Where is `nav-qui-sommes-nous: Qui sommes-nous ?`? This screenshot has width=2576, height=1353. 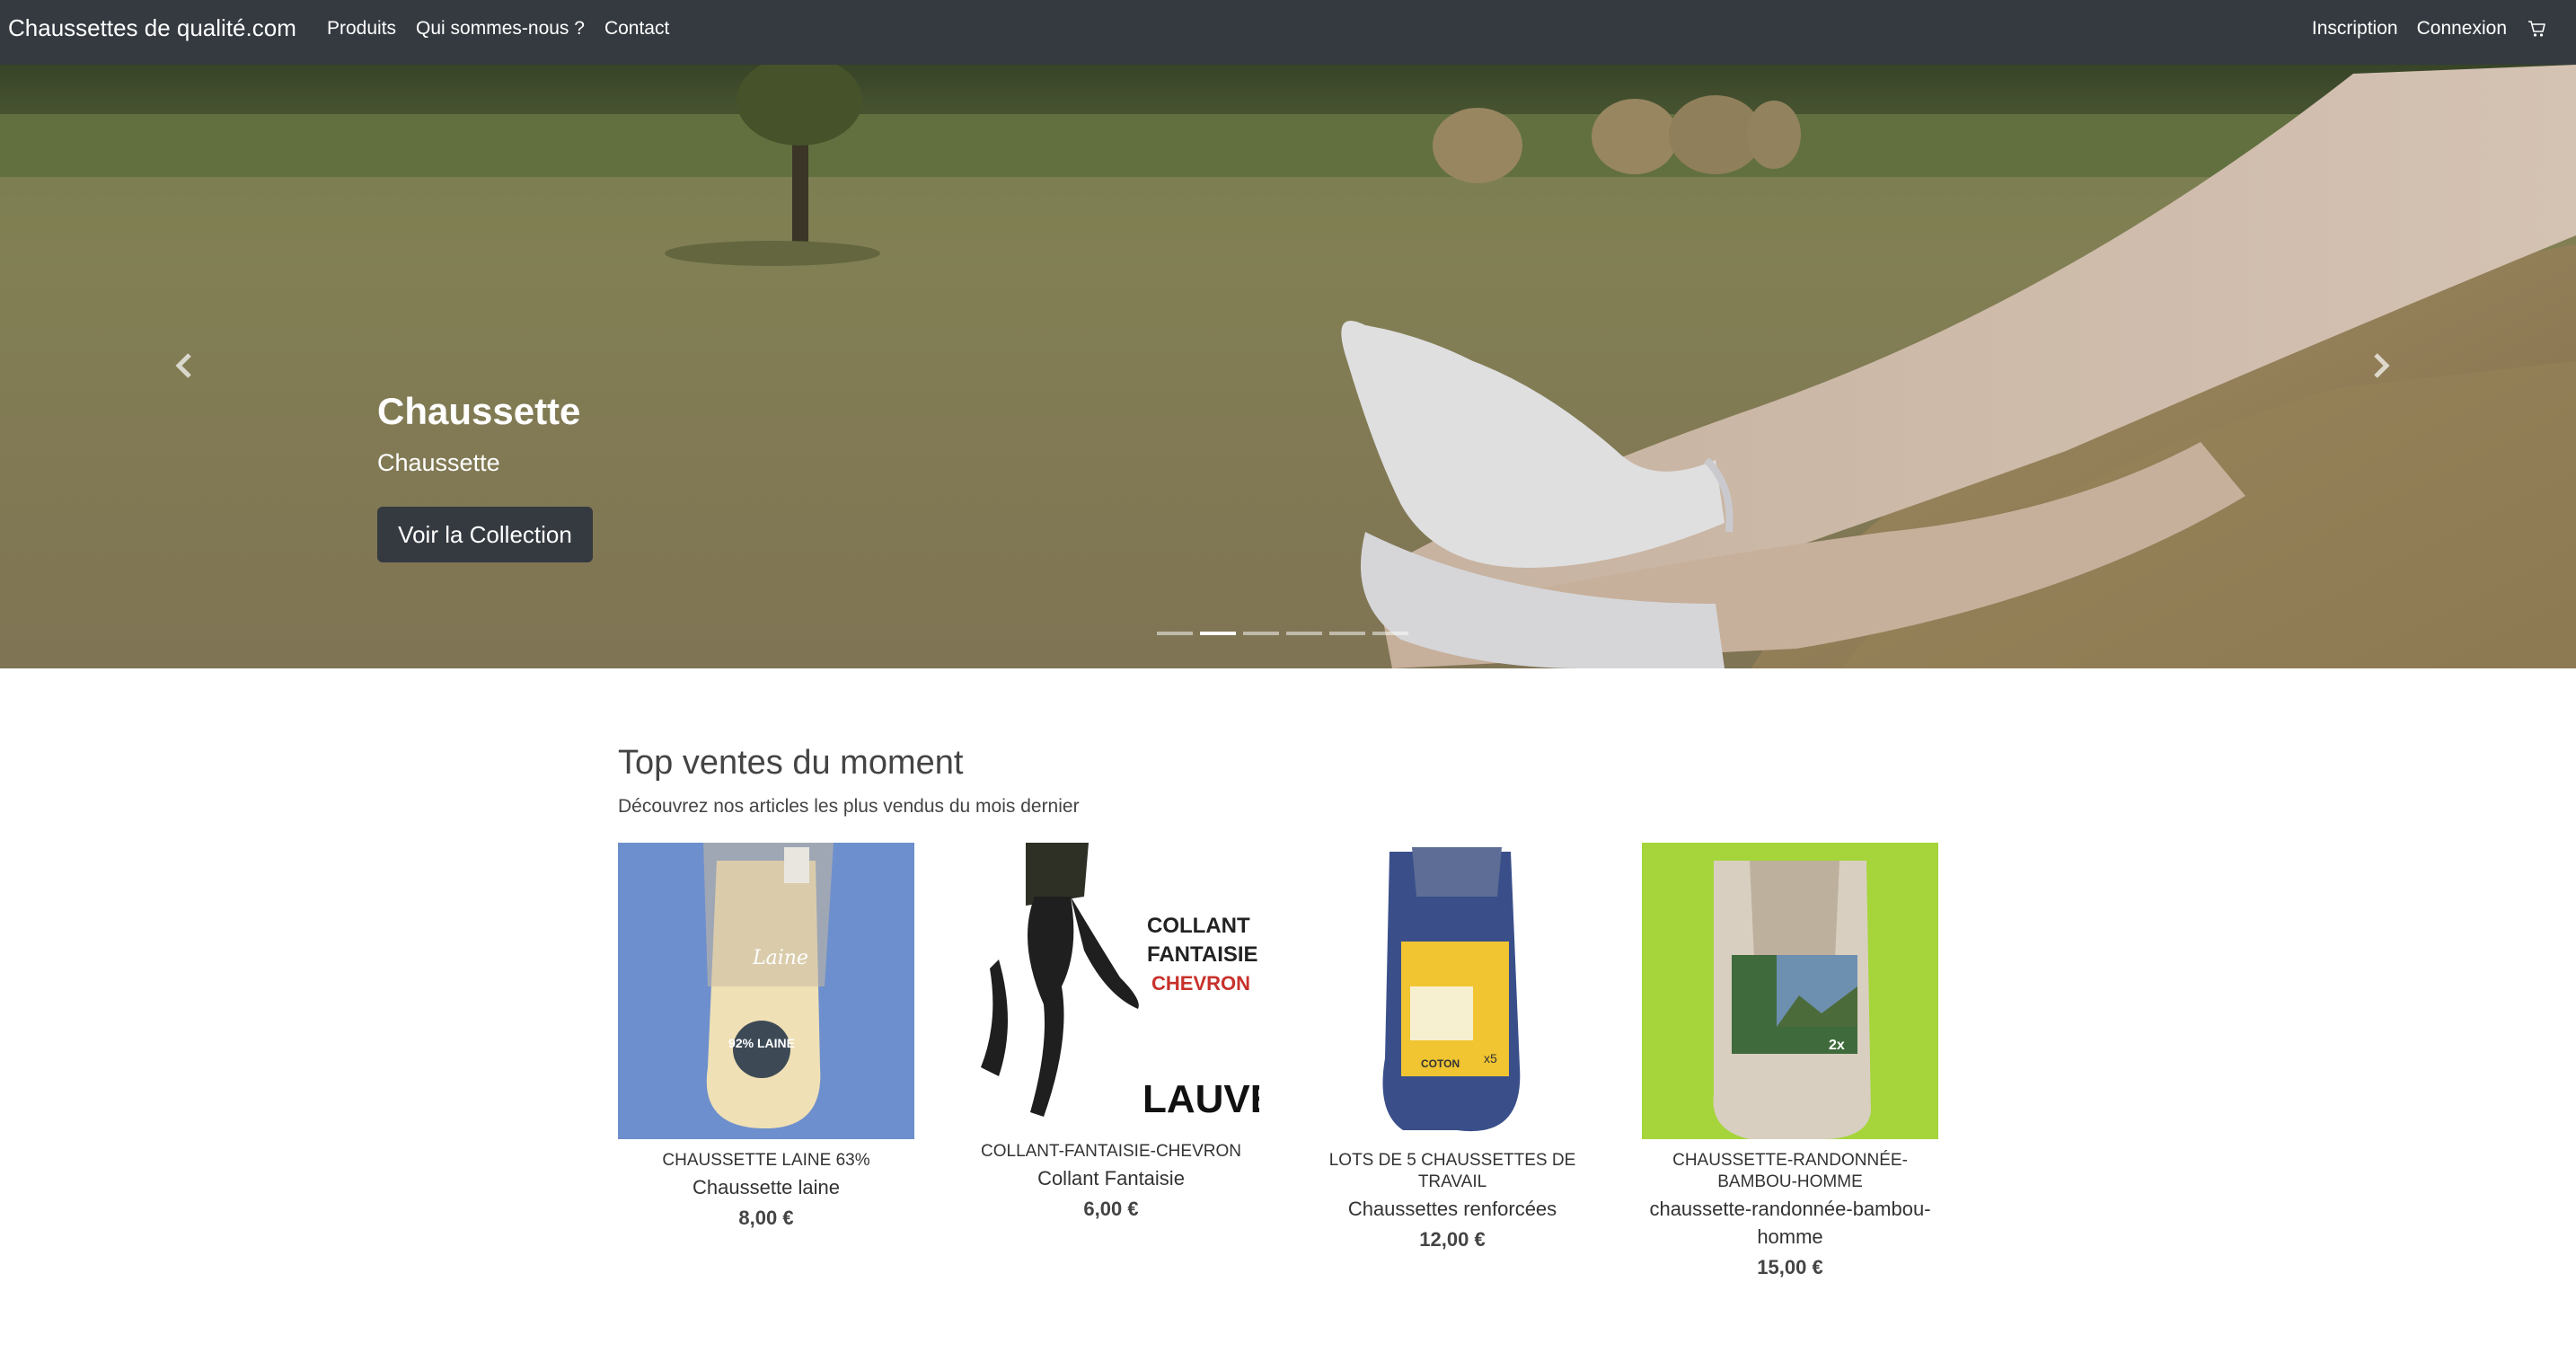
nav-qui-sommes-nous: Qui sommes-nous ? is located at coordinates (500, 29).